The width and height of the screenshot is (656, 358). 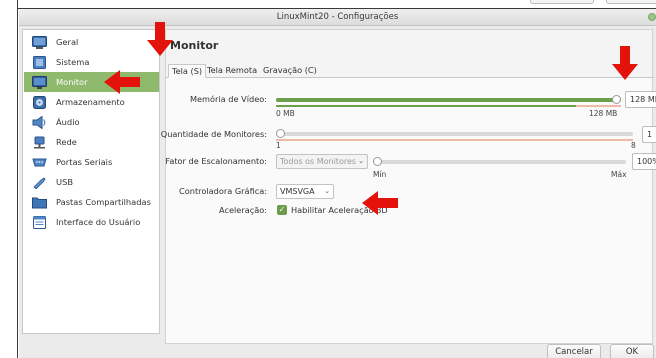 What do you see at coordinates (39, 183) in the screenshot?
I see `usb-icon` at bounding box center [39, 183].